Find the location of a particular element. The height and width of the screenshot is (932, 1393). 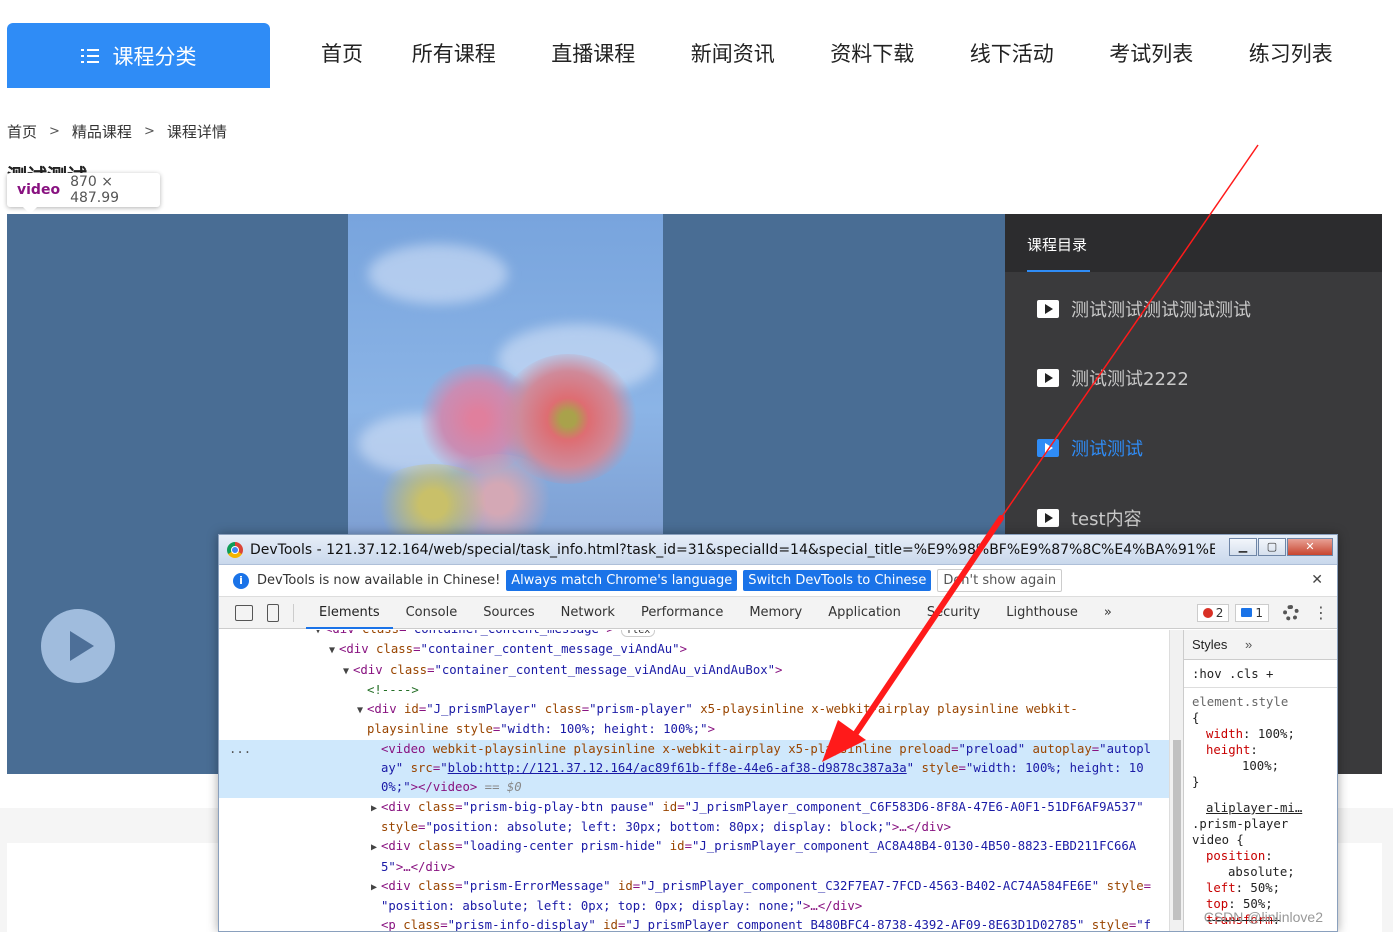

message-icon is located at coordinates (1247, 612).